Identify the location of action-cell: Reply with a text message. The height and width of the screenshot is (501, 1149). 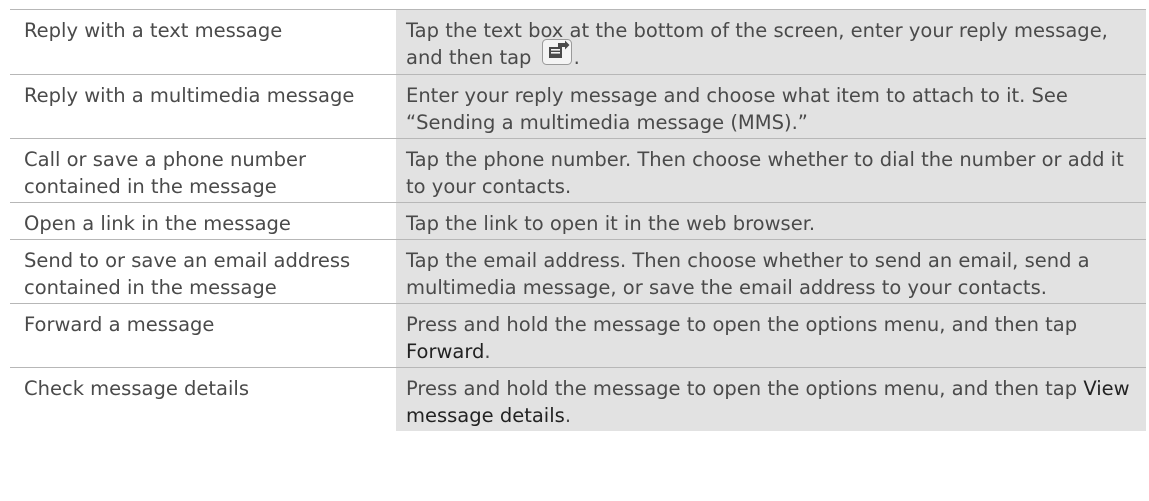
(203, 42).